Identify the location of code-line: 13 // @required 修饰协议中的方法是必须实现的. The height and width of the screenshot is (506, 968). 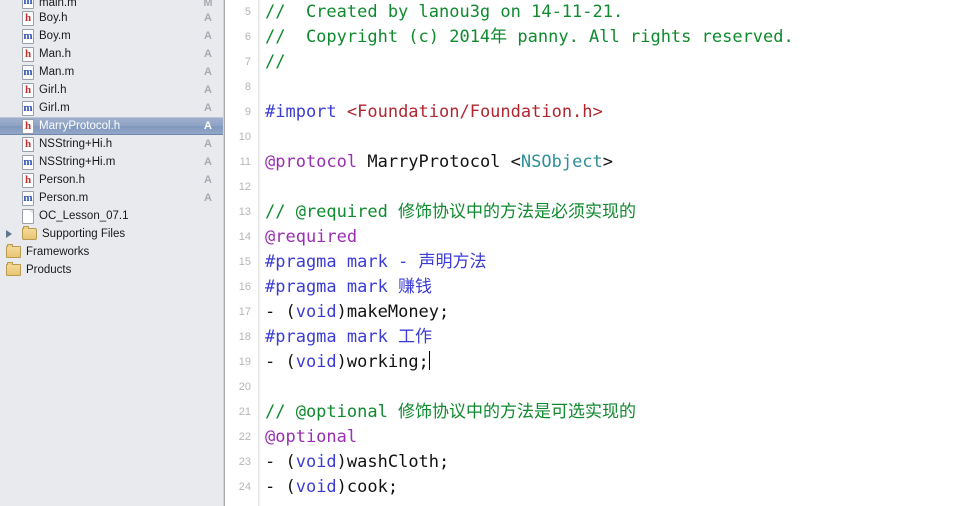
(596, 212).